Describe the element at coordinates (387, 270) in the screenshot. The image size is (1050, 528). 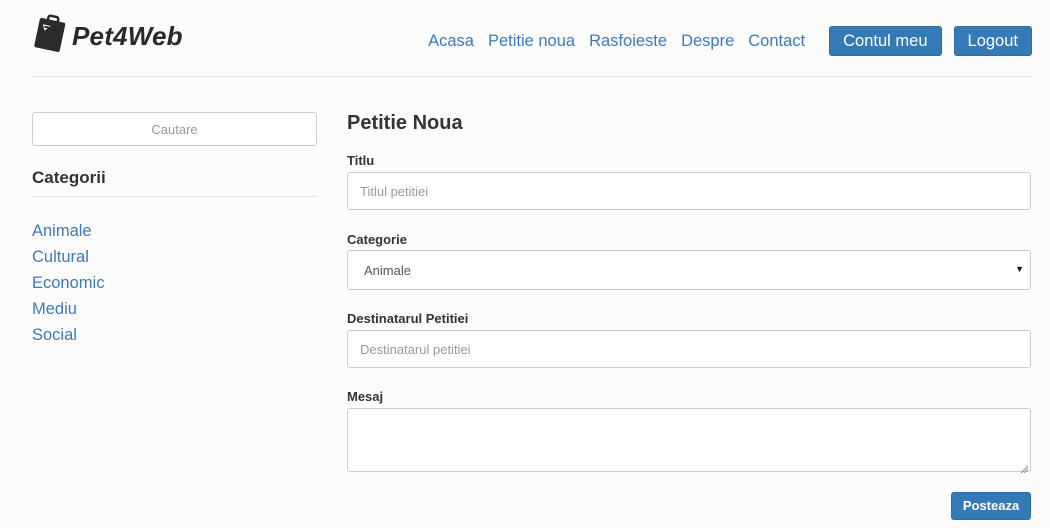
I see `category-selected-value: Animale` at that location.